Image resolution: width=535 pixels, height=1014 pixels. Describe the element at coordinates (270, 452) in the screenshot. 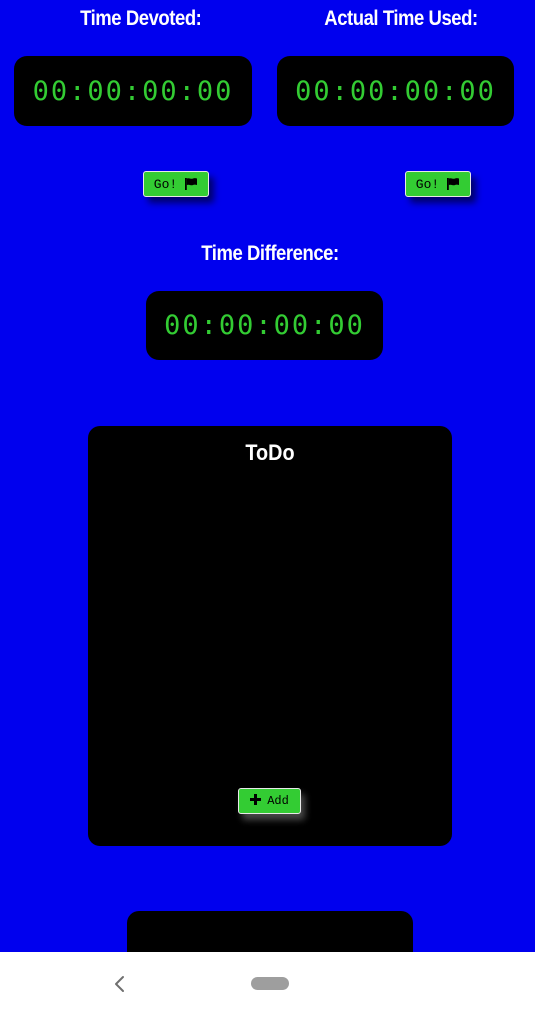

I see `todo-title: ToDo` at that location.